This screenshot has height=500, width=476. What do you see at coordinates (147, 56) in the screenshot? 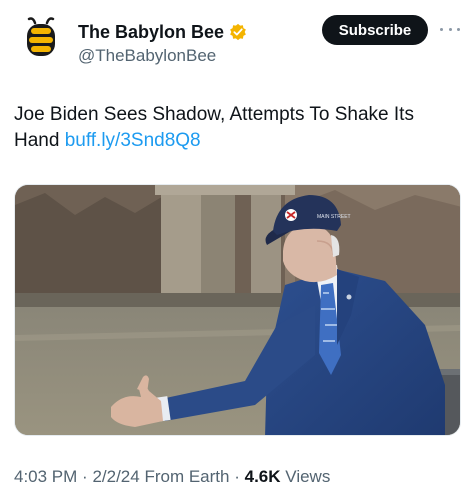
I see `author-handle: @TheBabylonBee` at bounding box center [147, 56].